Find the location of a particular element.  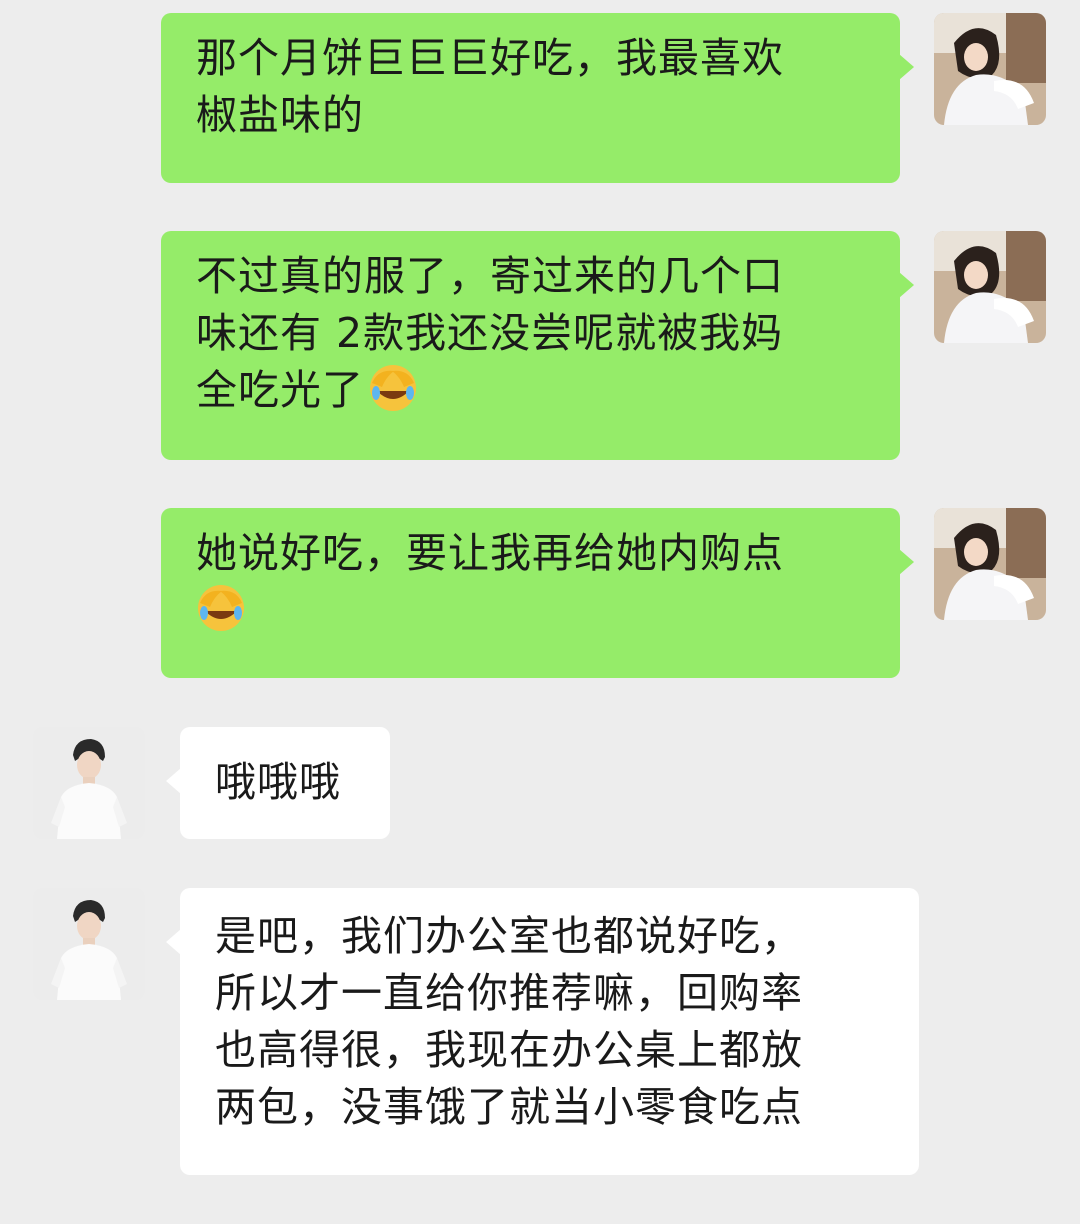

message-text-line: 所以才一直给你推荐嘛，回购率 is located at coordinates (509, 993).